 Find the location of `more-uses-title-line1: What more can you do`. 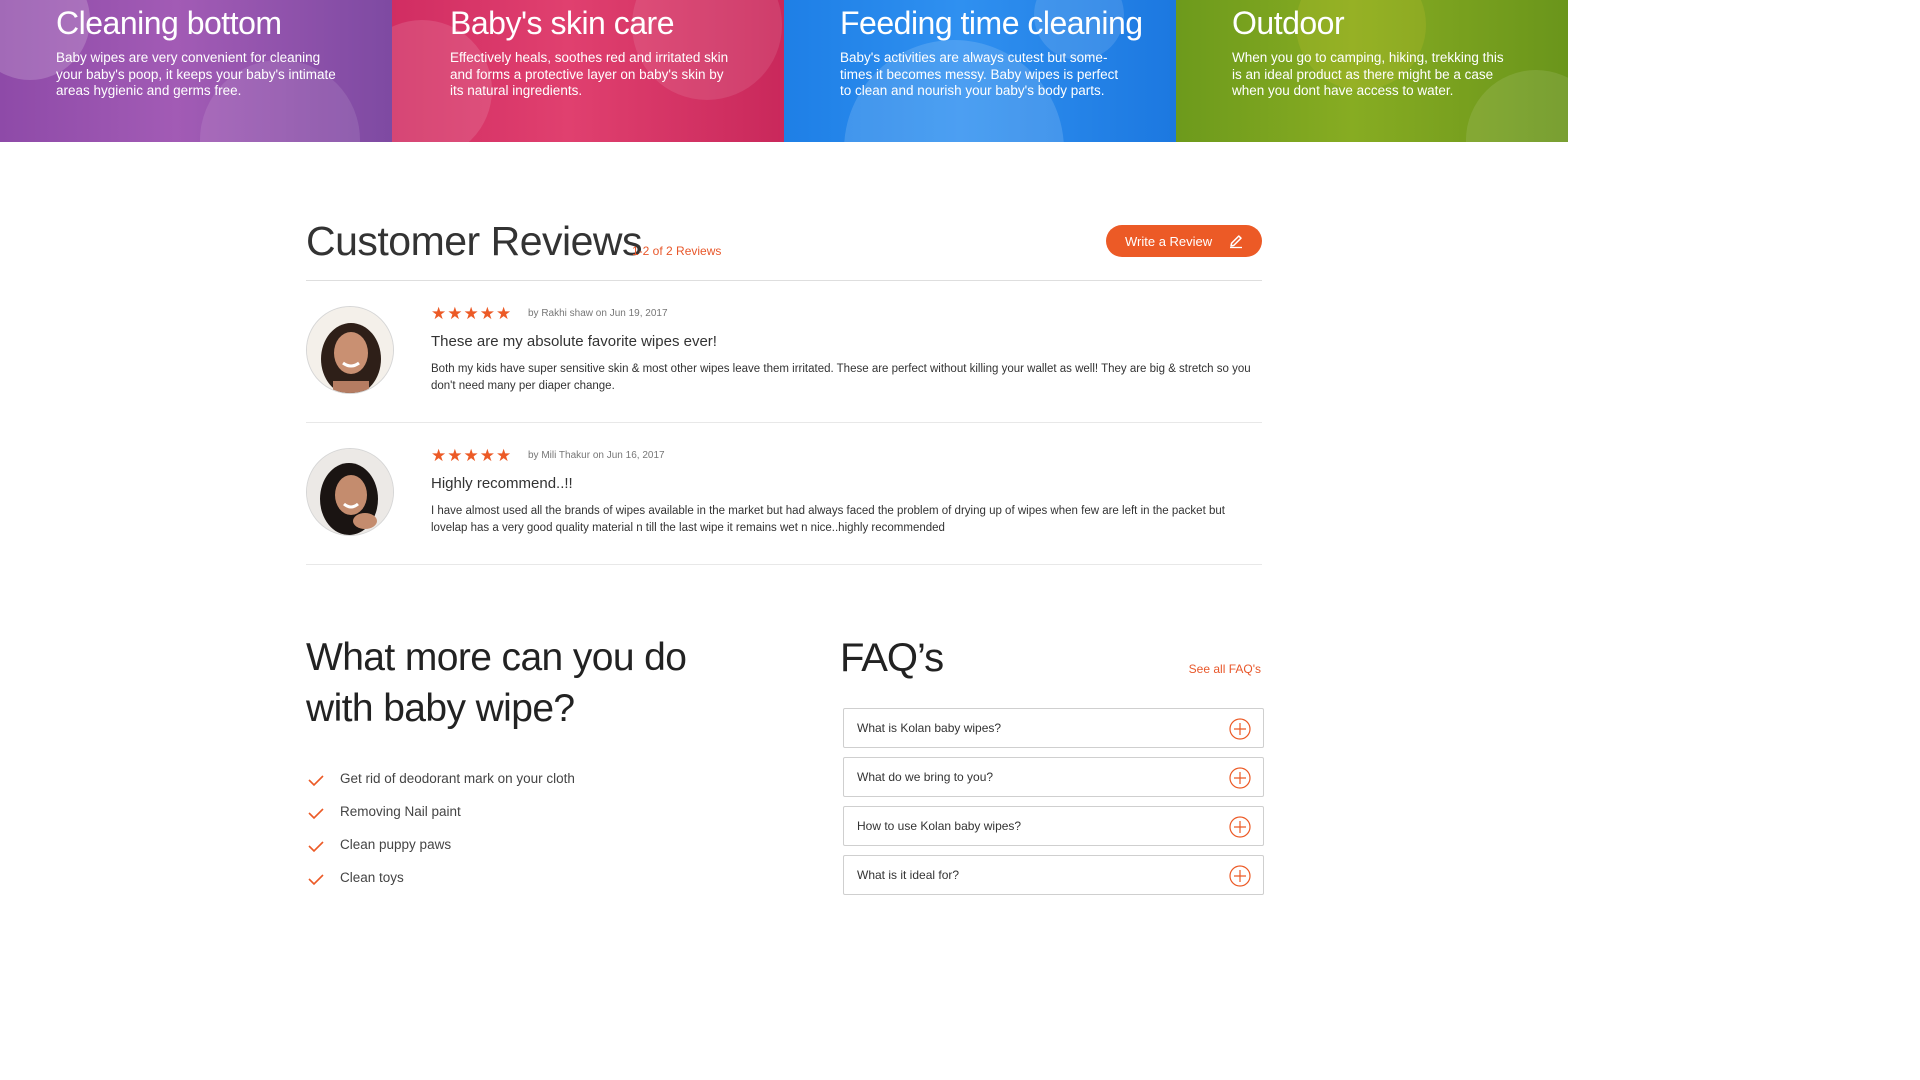

more-uses-title-line1: What more can you do is located at coordinates (496, 657).